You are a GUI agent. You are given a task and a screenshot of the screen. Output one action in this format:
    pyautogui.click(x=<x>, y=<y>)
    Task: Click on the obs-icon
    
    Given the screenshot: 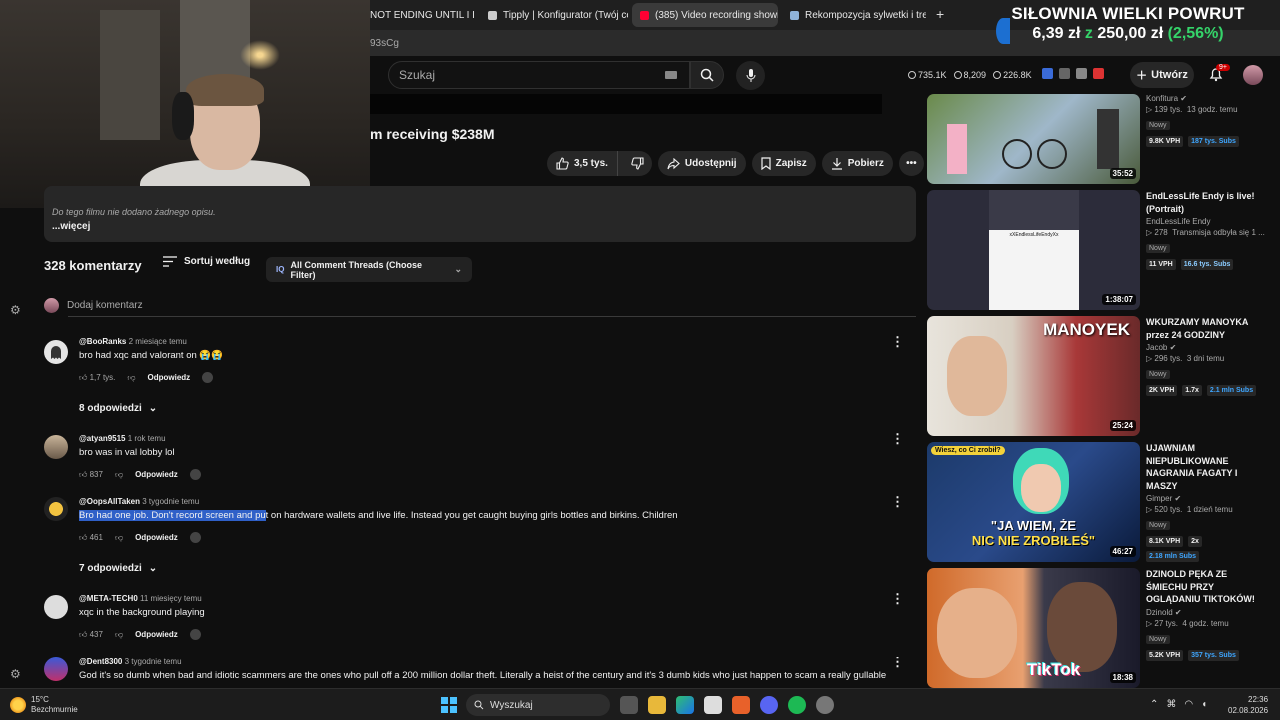 What is the action you would take?
    pyautogui.click(x=825, y=705)
    